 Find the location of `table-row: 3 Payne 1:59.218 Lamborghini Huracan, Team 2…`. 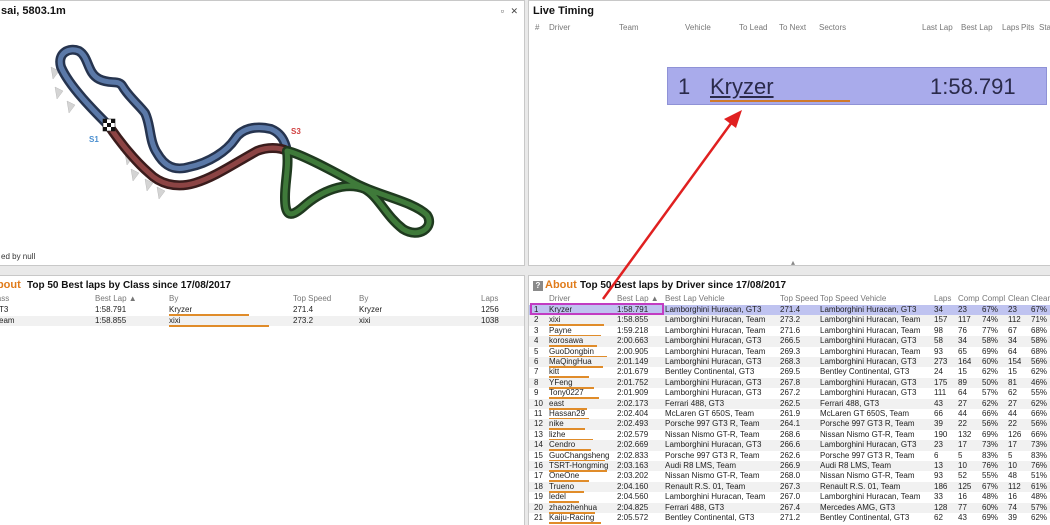

table-row: 3 Payne 1:59.218 Lamborghini Huracan, Team 2… is located at coordinates (789, 331).